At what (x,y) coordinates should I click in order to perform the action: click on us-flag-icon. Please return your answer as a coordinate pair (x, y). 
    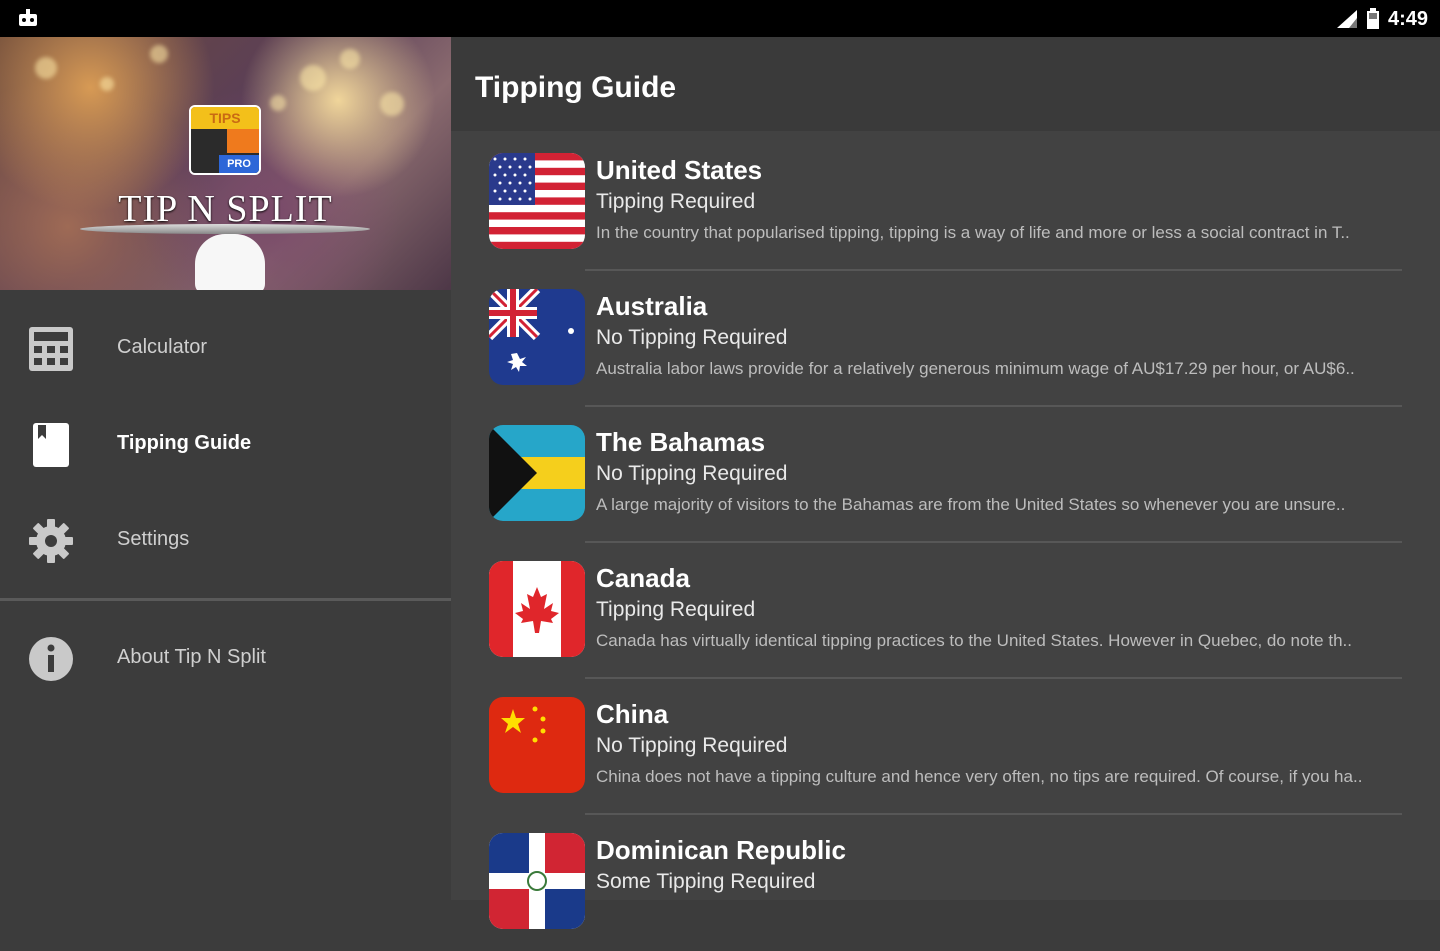
    Looking at the image, I should click on (537, 201).